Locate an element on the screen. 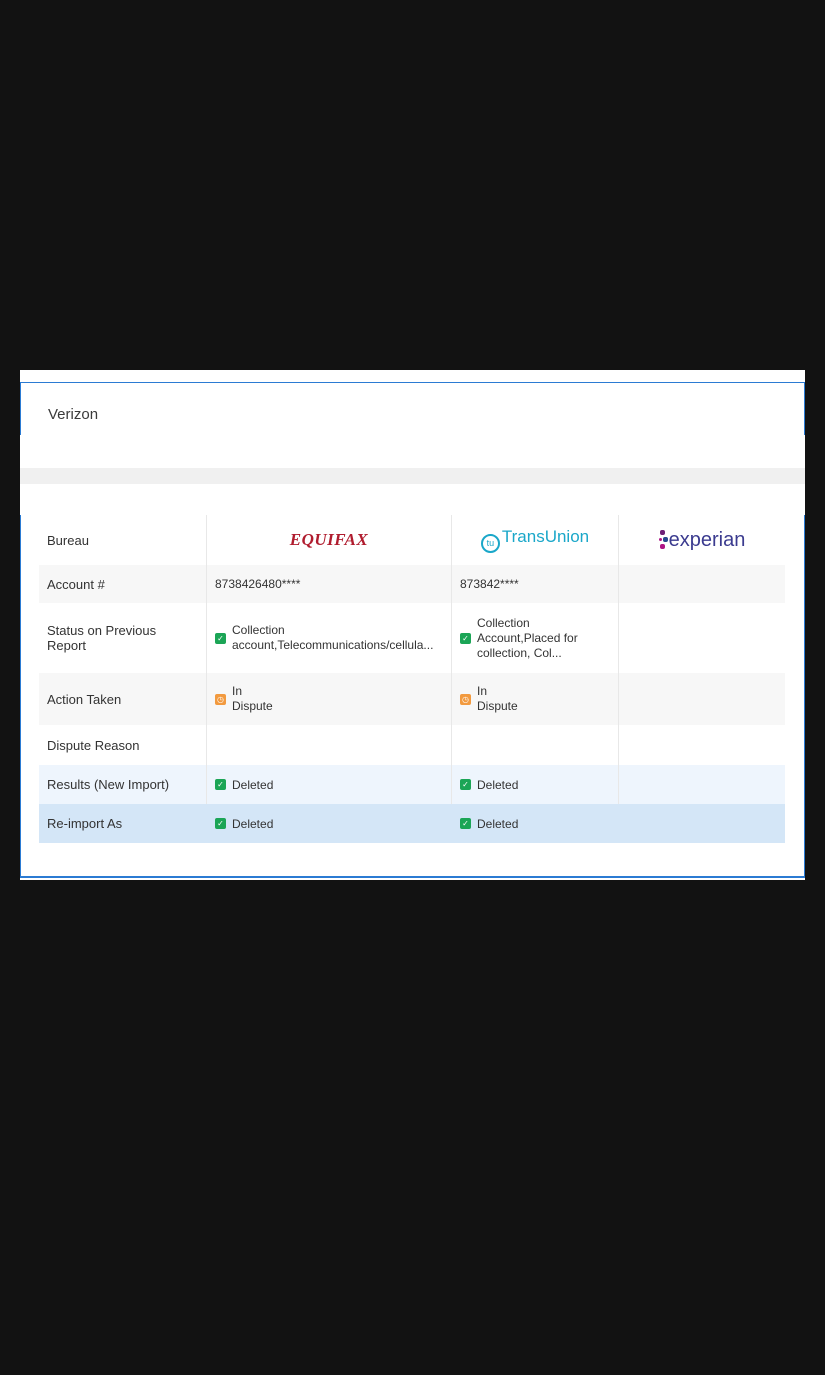 This screenshot has width=825, height=1375. equifax-logo-cell: EQUIFAX is located at coordinates (329, 540).